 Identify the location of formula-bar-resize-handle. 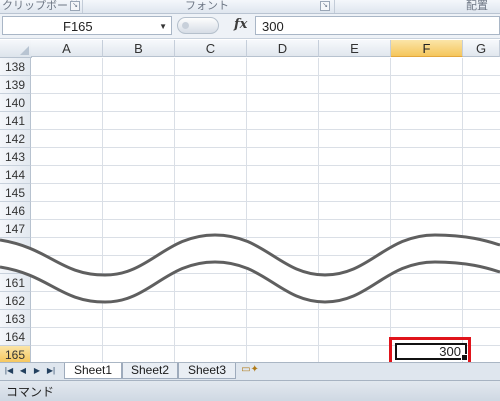
(198, 25).